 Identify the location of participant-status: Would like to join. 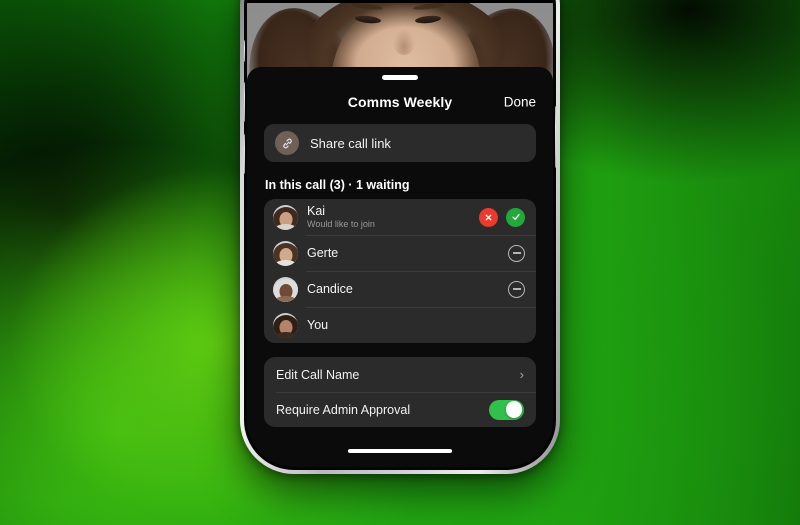
(341, 224).